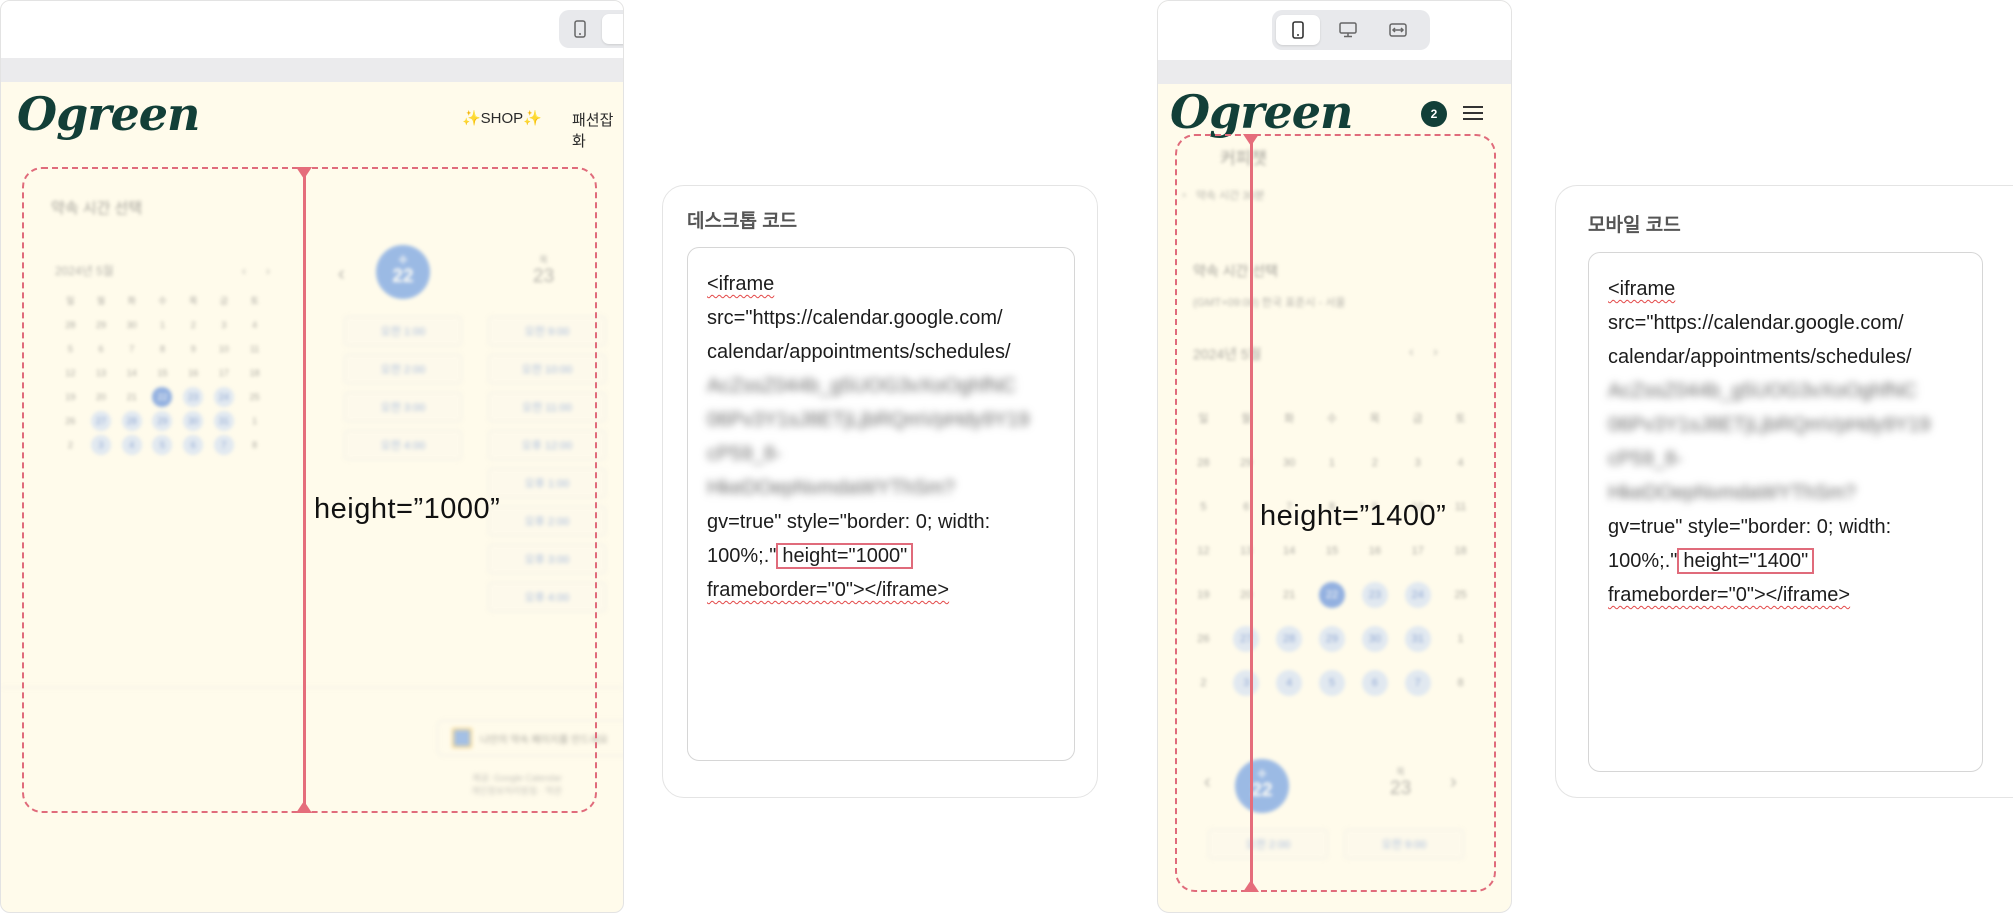 The height and width of the screenshot is (913, 2013). I want to click on fit-view-button, so click(1398, 30).